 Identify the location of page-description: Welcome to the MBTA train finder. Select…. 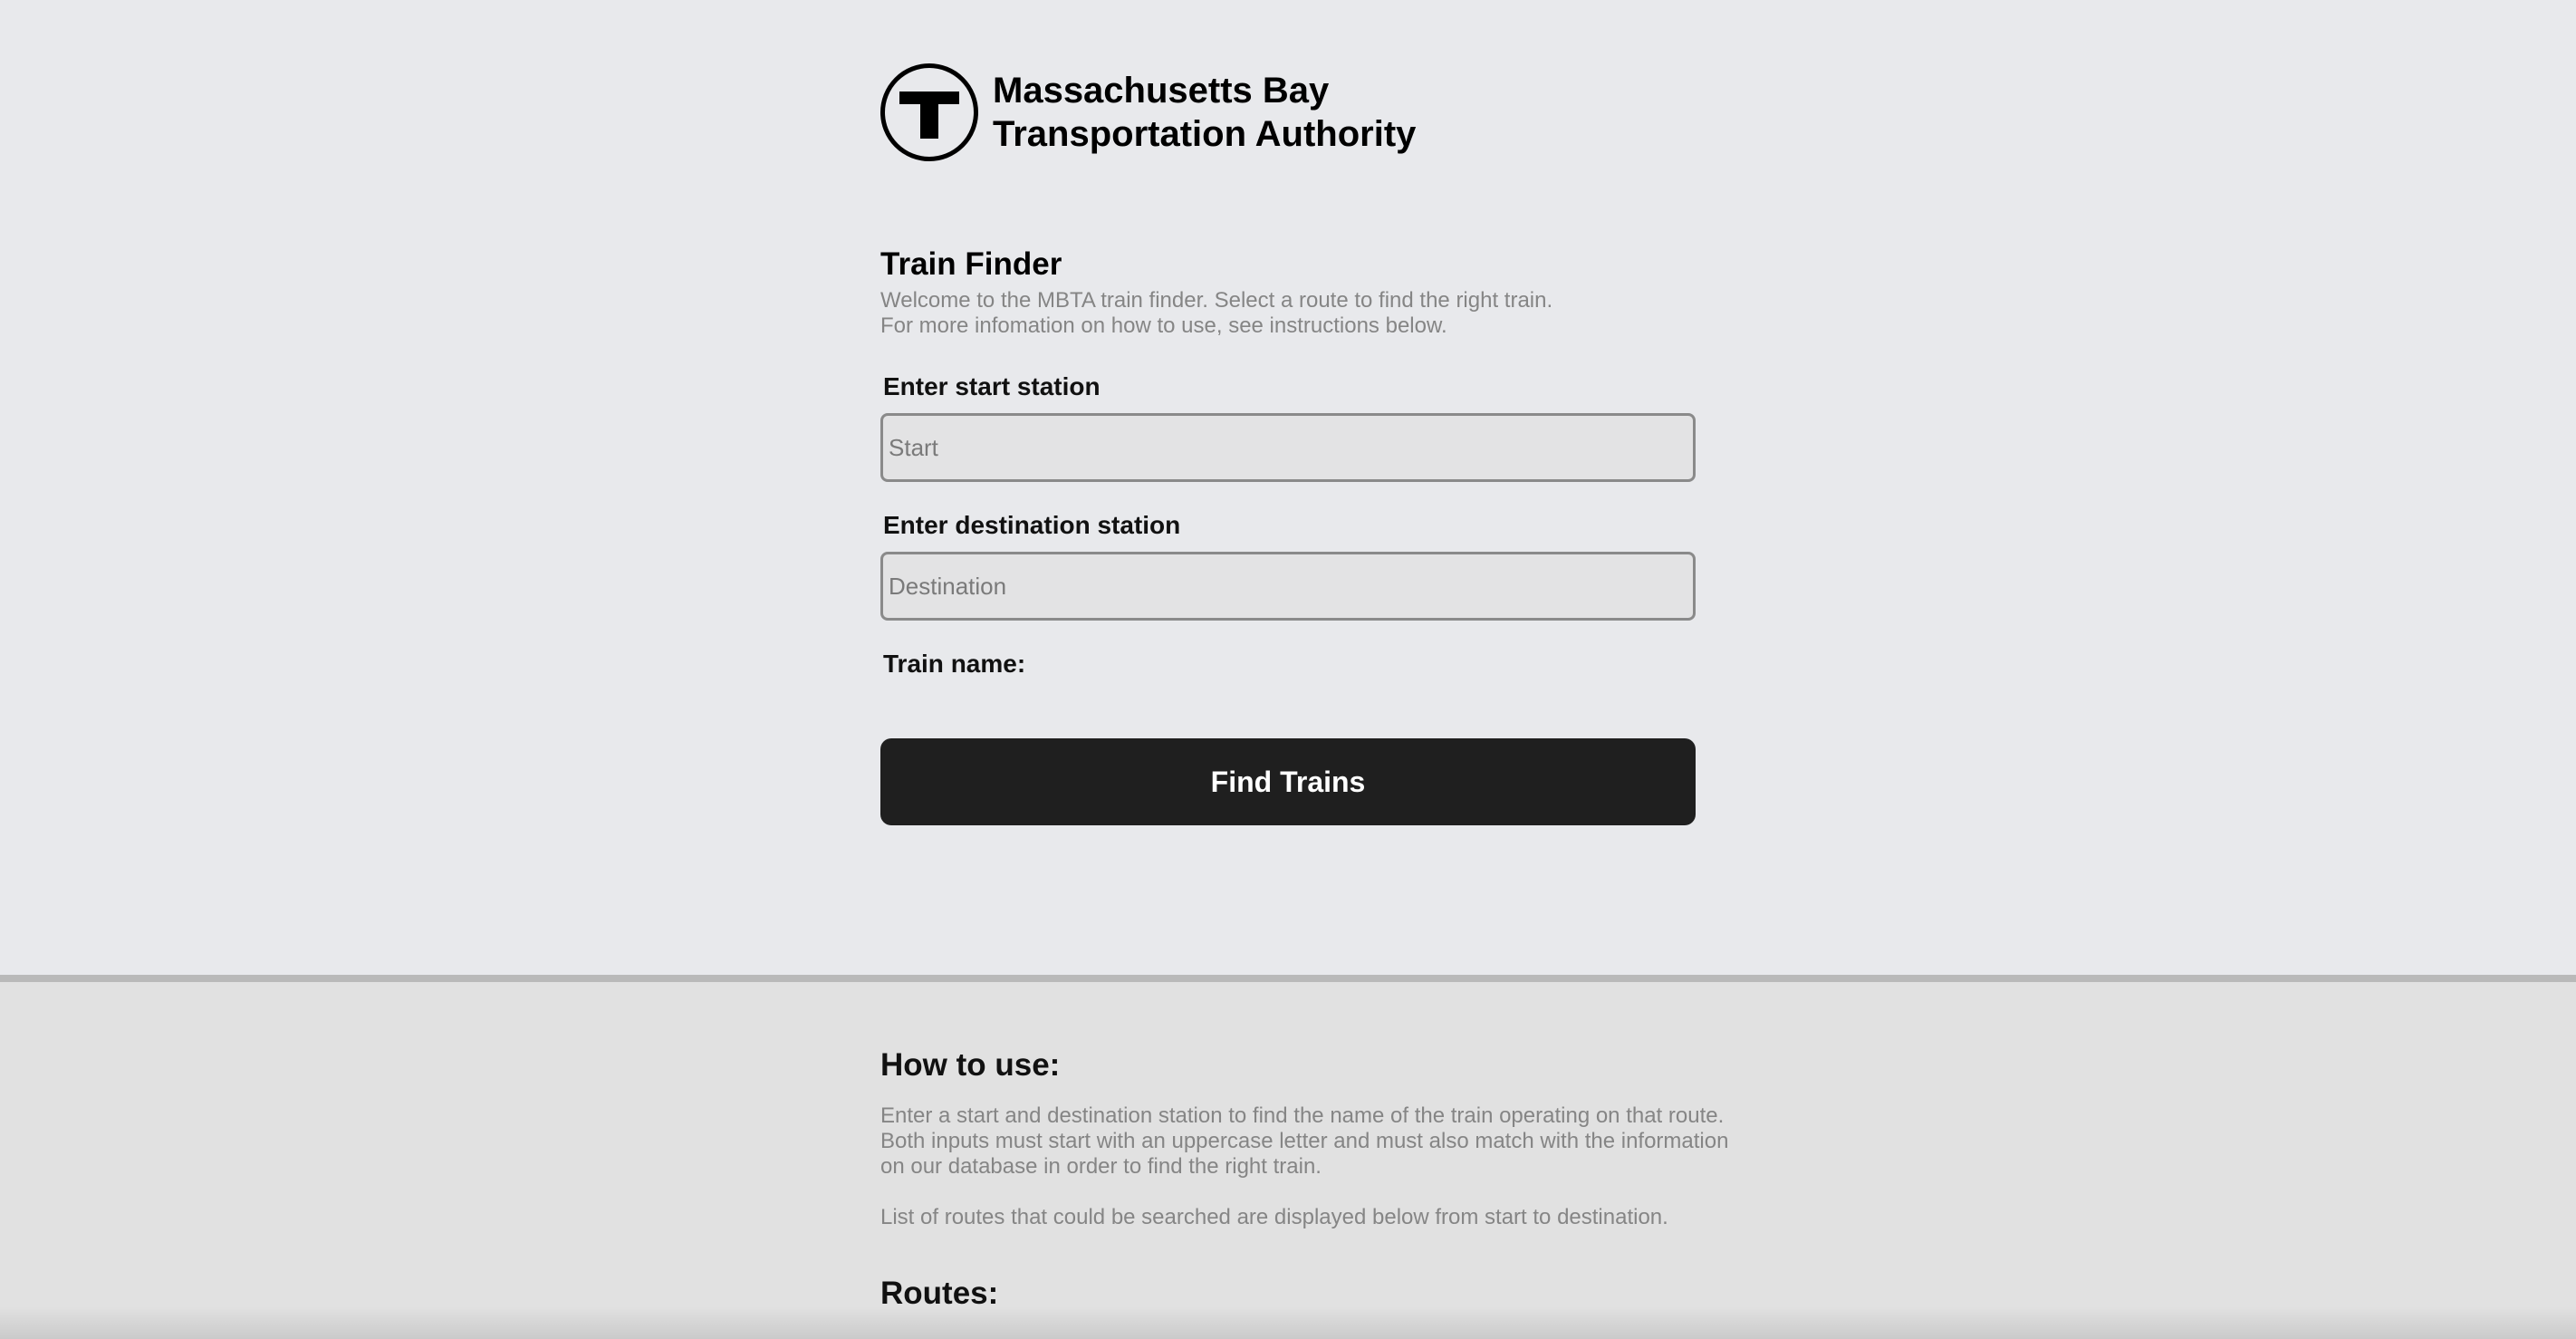
(1216, 314).